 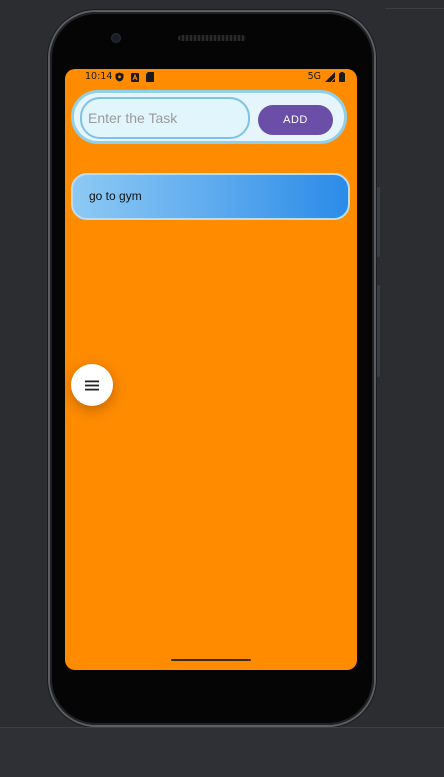 I want to click on speaker-grille, so click(x=212, y=38).